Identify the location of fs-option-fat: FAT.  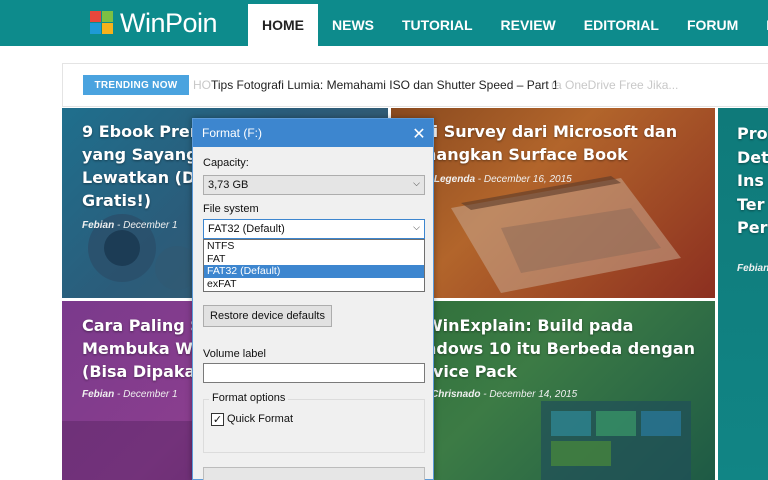
(314, 259).